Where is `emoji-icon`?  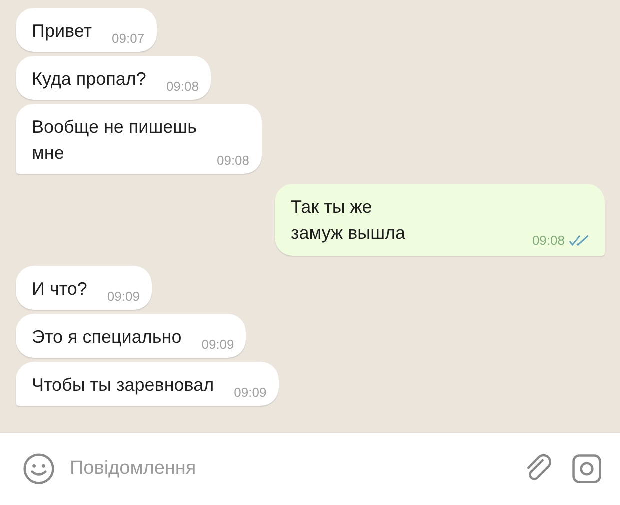
emoji-icon is located at coordinates (39, 469).